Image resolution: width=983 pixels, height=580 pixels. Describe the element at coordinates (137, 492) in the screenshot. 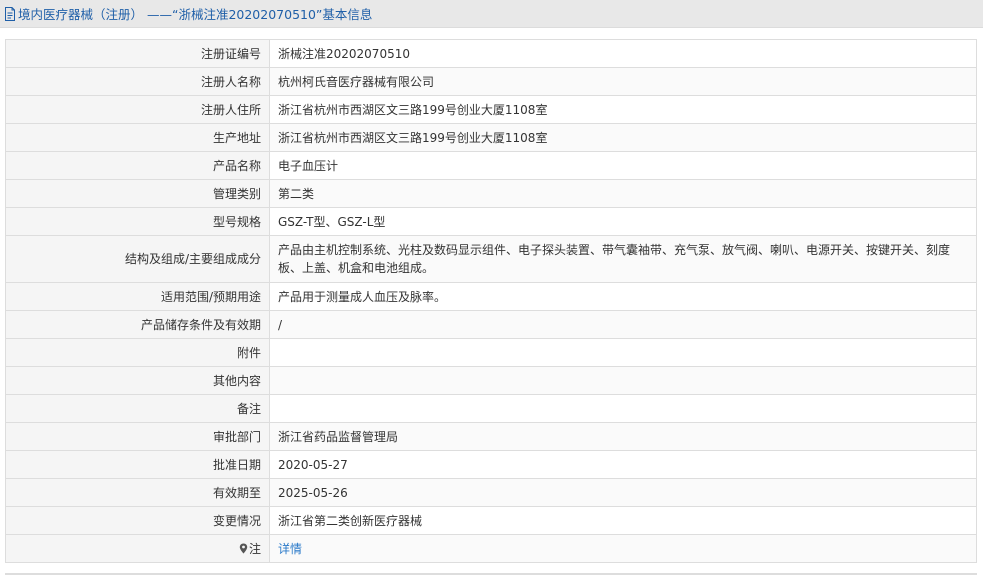

I see `row-label: 有效期至` at that location.